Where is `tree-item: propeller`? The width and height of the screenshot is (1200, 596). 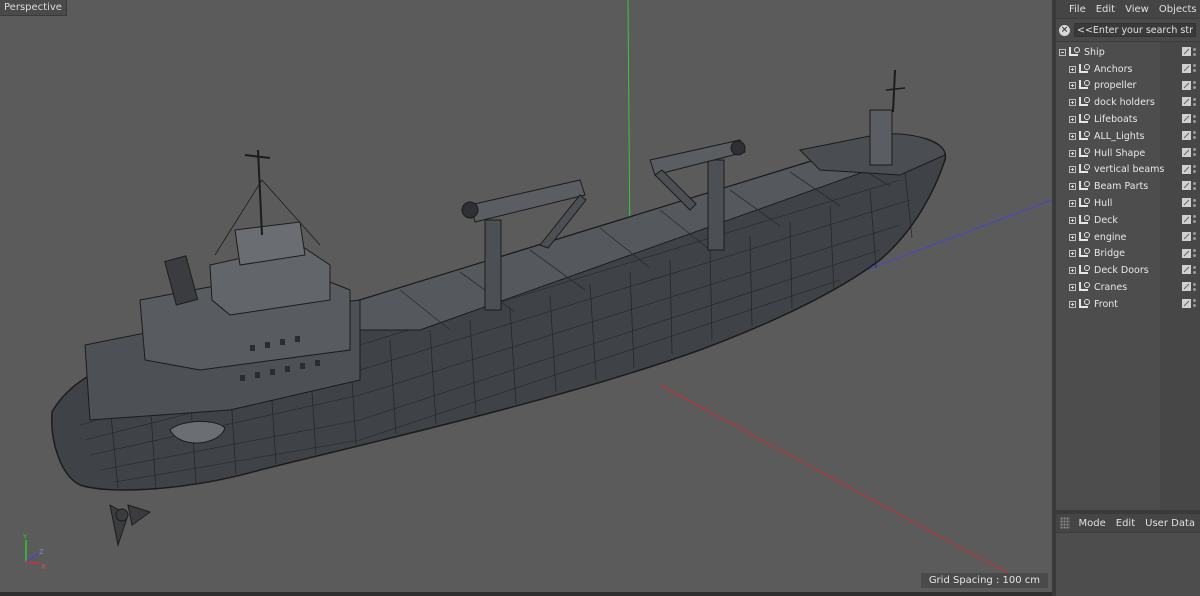 tree-item: propeller is located at coordinates (1128, 86).